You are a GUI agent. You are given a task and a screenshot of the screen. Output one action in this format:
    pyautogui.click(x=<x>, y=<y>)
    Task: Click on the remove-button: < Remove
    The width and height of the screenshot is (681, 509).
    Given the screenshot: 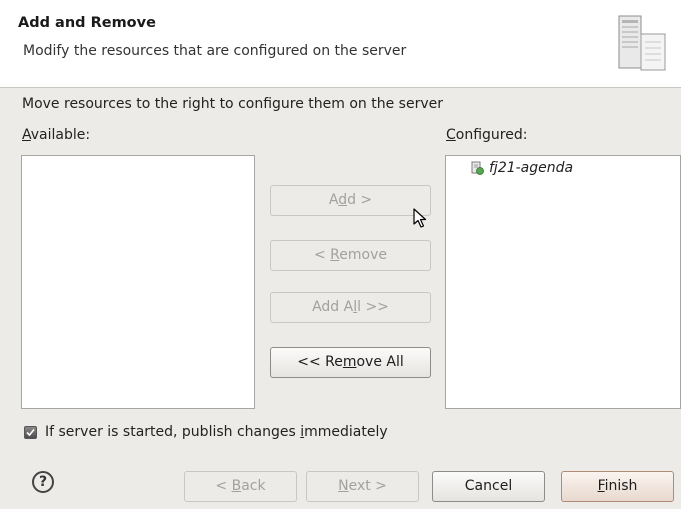 What is the action you would take?
    pyautogui.click(x=350, y=255)
    